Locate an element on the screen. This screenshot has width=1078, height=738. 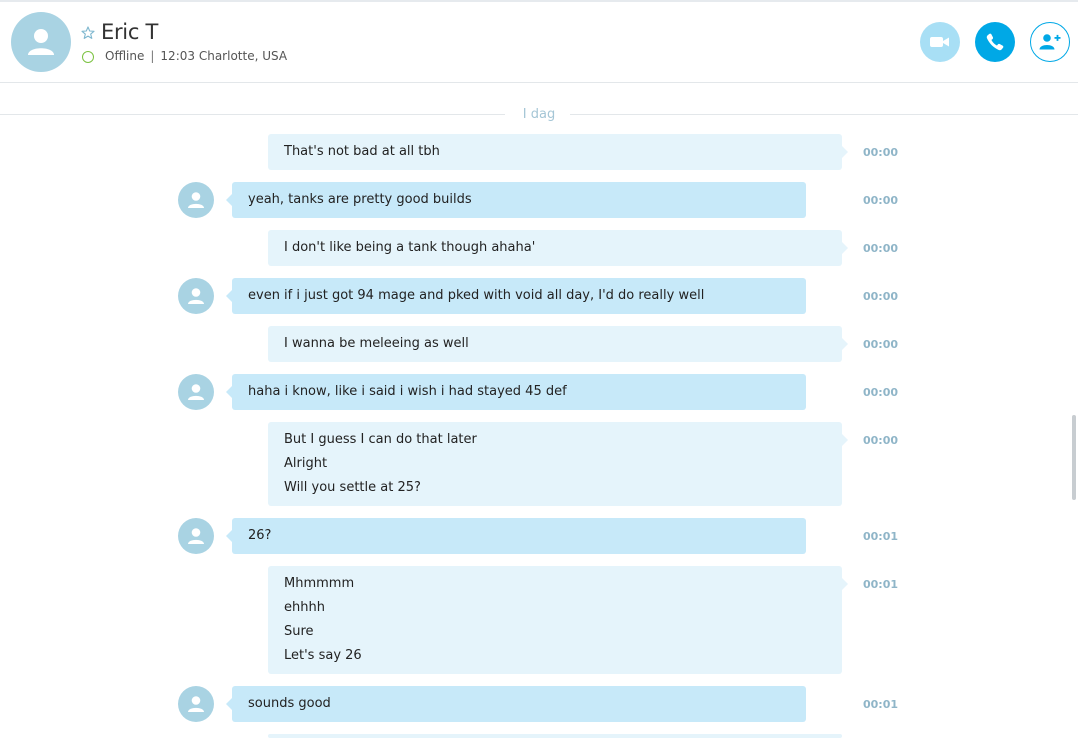
presence-status-icon is located at coordinates (88, 57).